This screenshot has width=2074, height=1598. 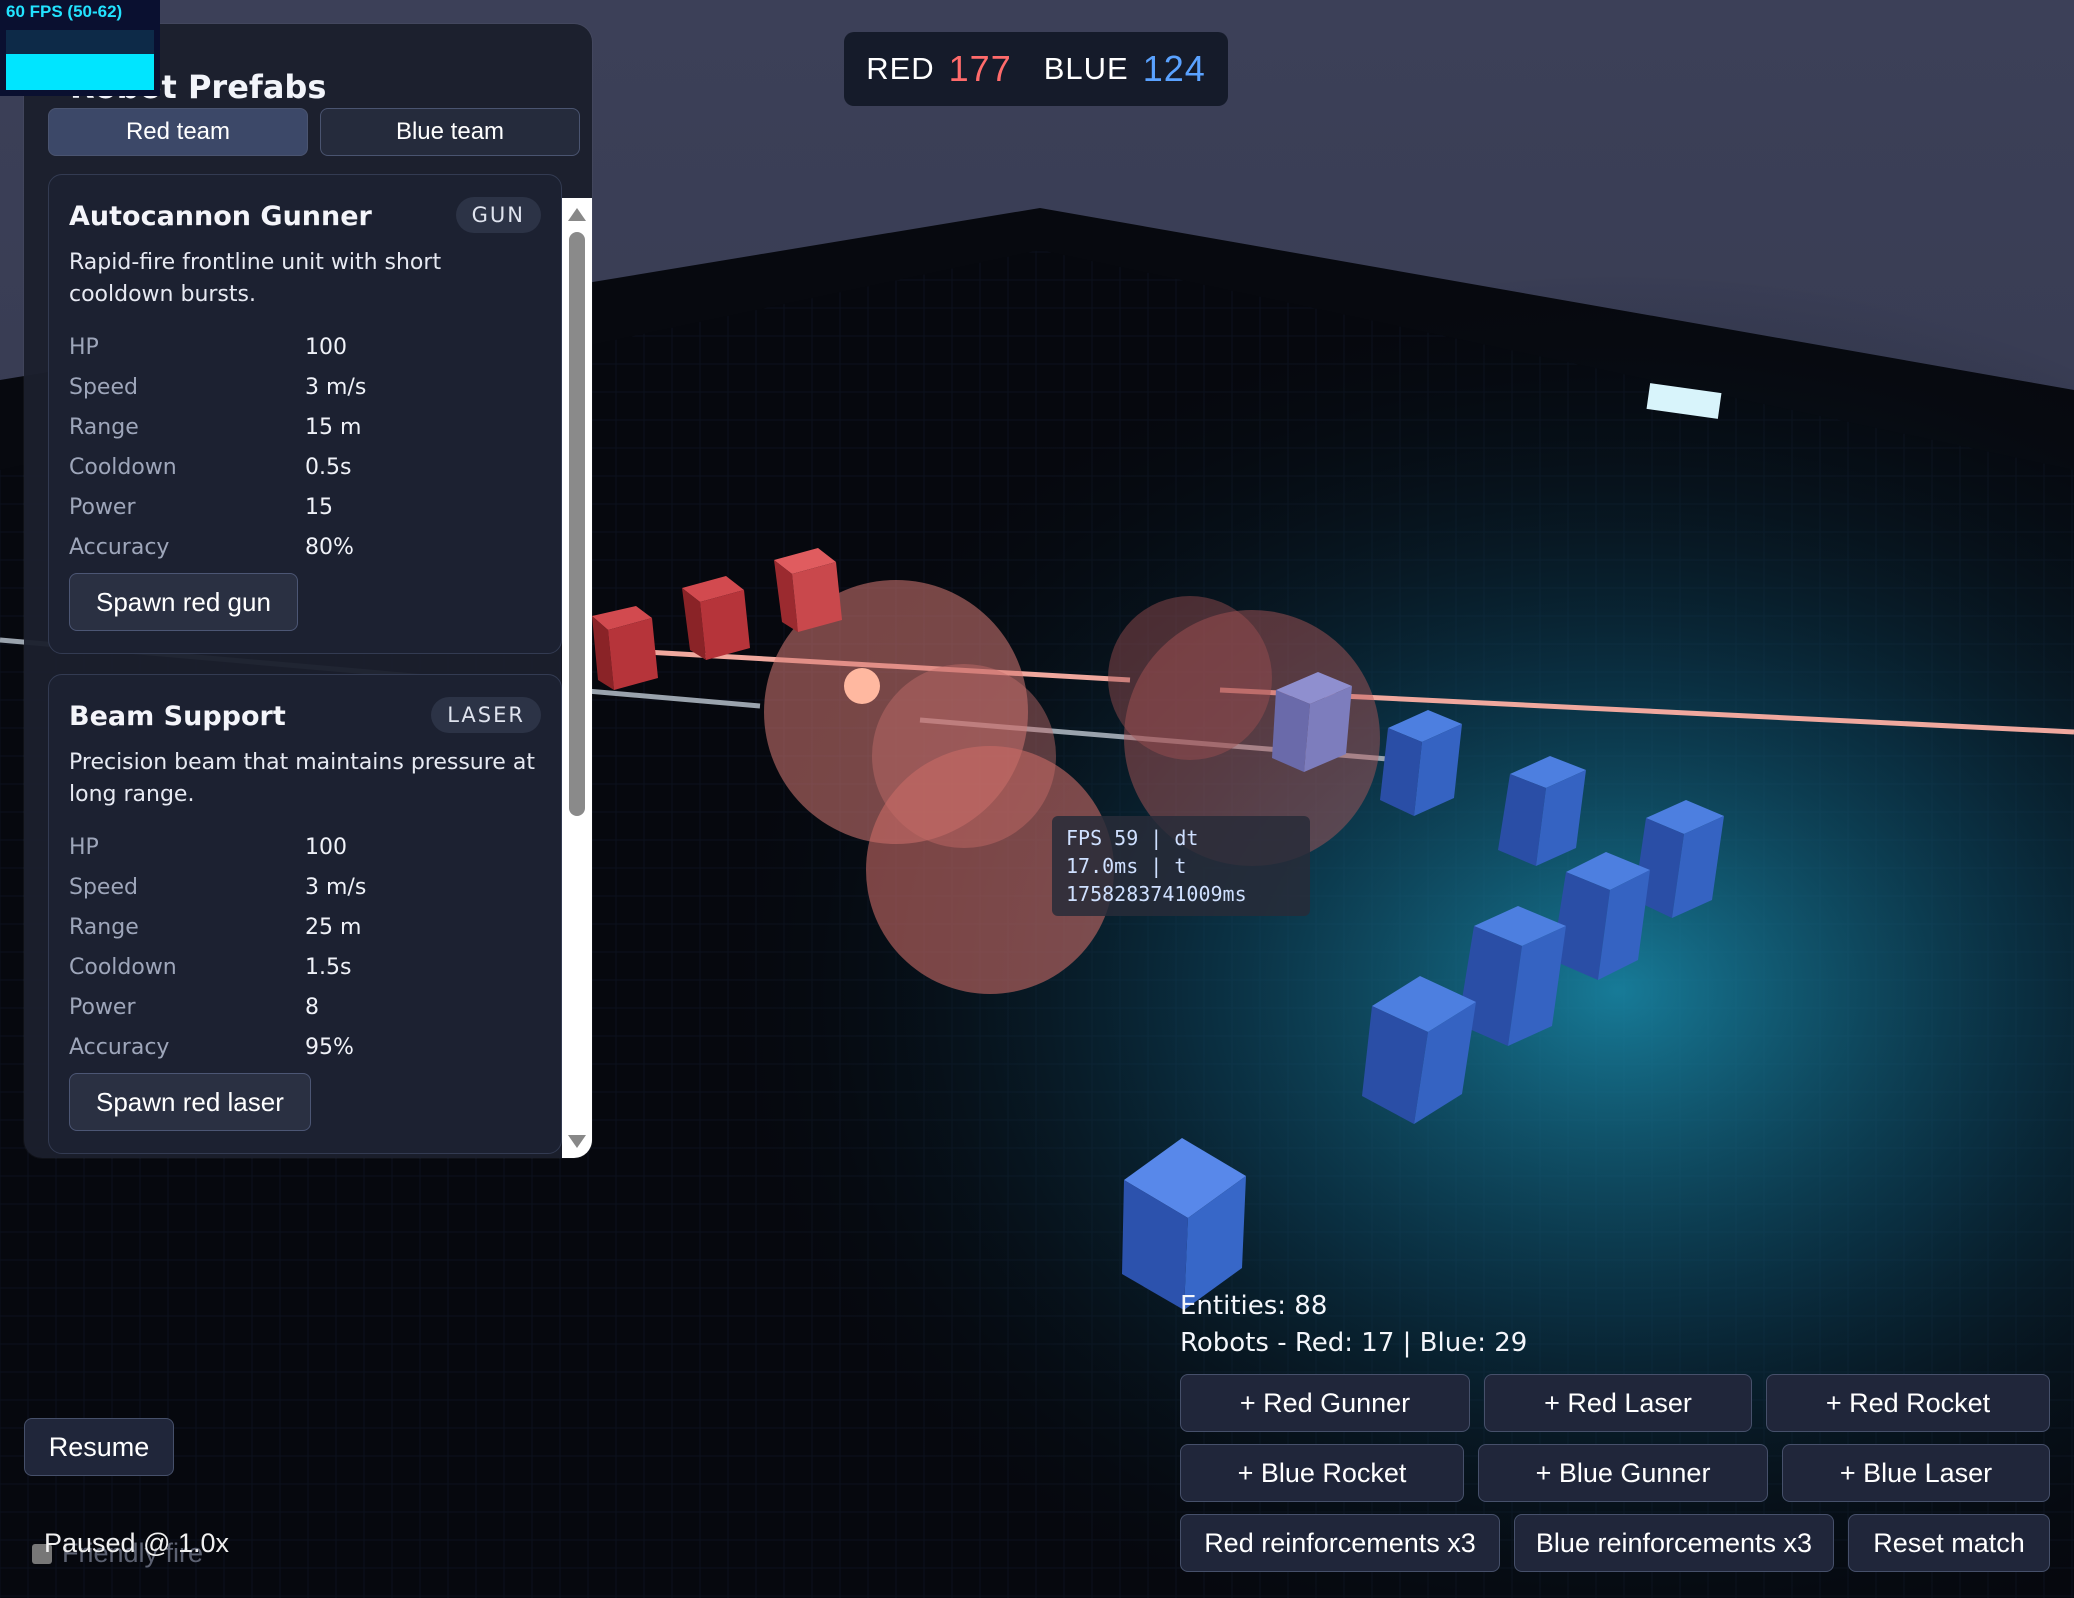 What do you see at coordinates (319, 507) in the screenshot?
I see `stat-value-power: 15` at bounding box center [319, 507].